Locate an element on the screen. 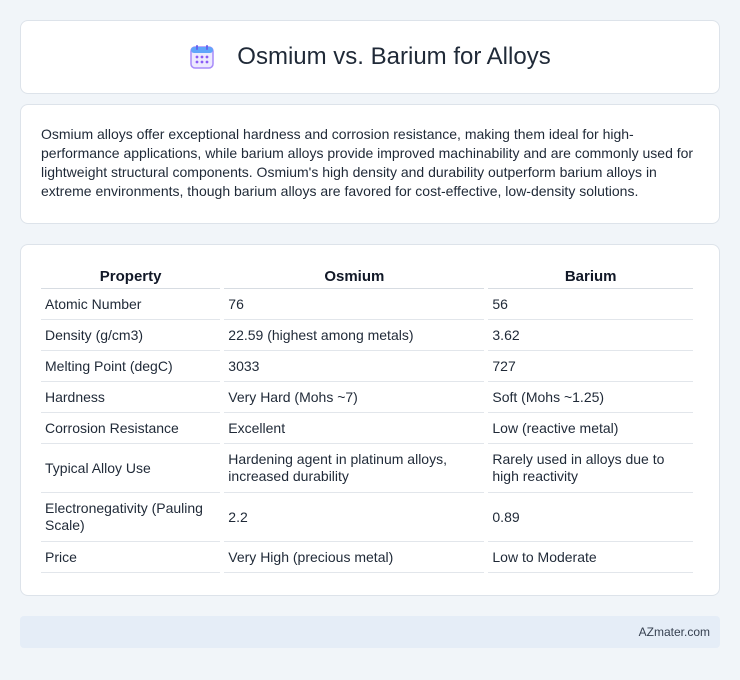 This screenshot has width=740, height=680. table-row: Atomic Number 76 56 is located at coordinates (367, 304).